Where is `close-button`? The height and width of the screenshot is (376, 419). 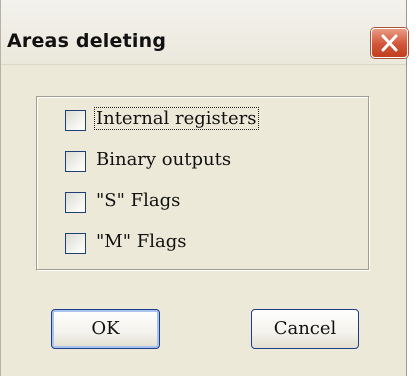 close-button is located at coordinates (389, 43).